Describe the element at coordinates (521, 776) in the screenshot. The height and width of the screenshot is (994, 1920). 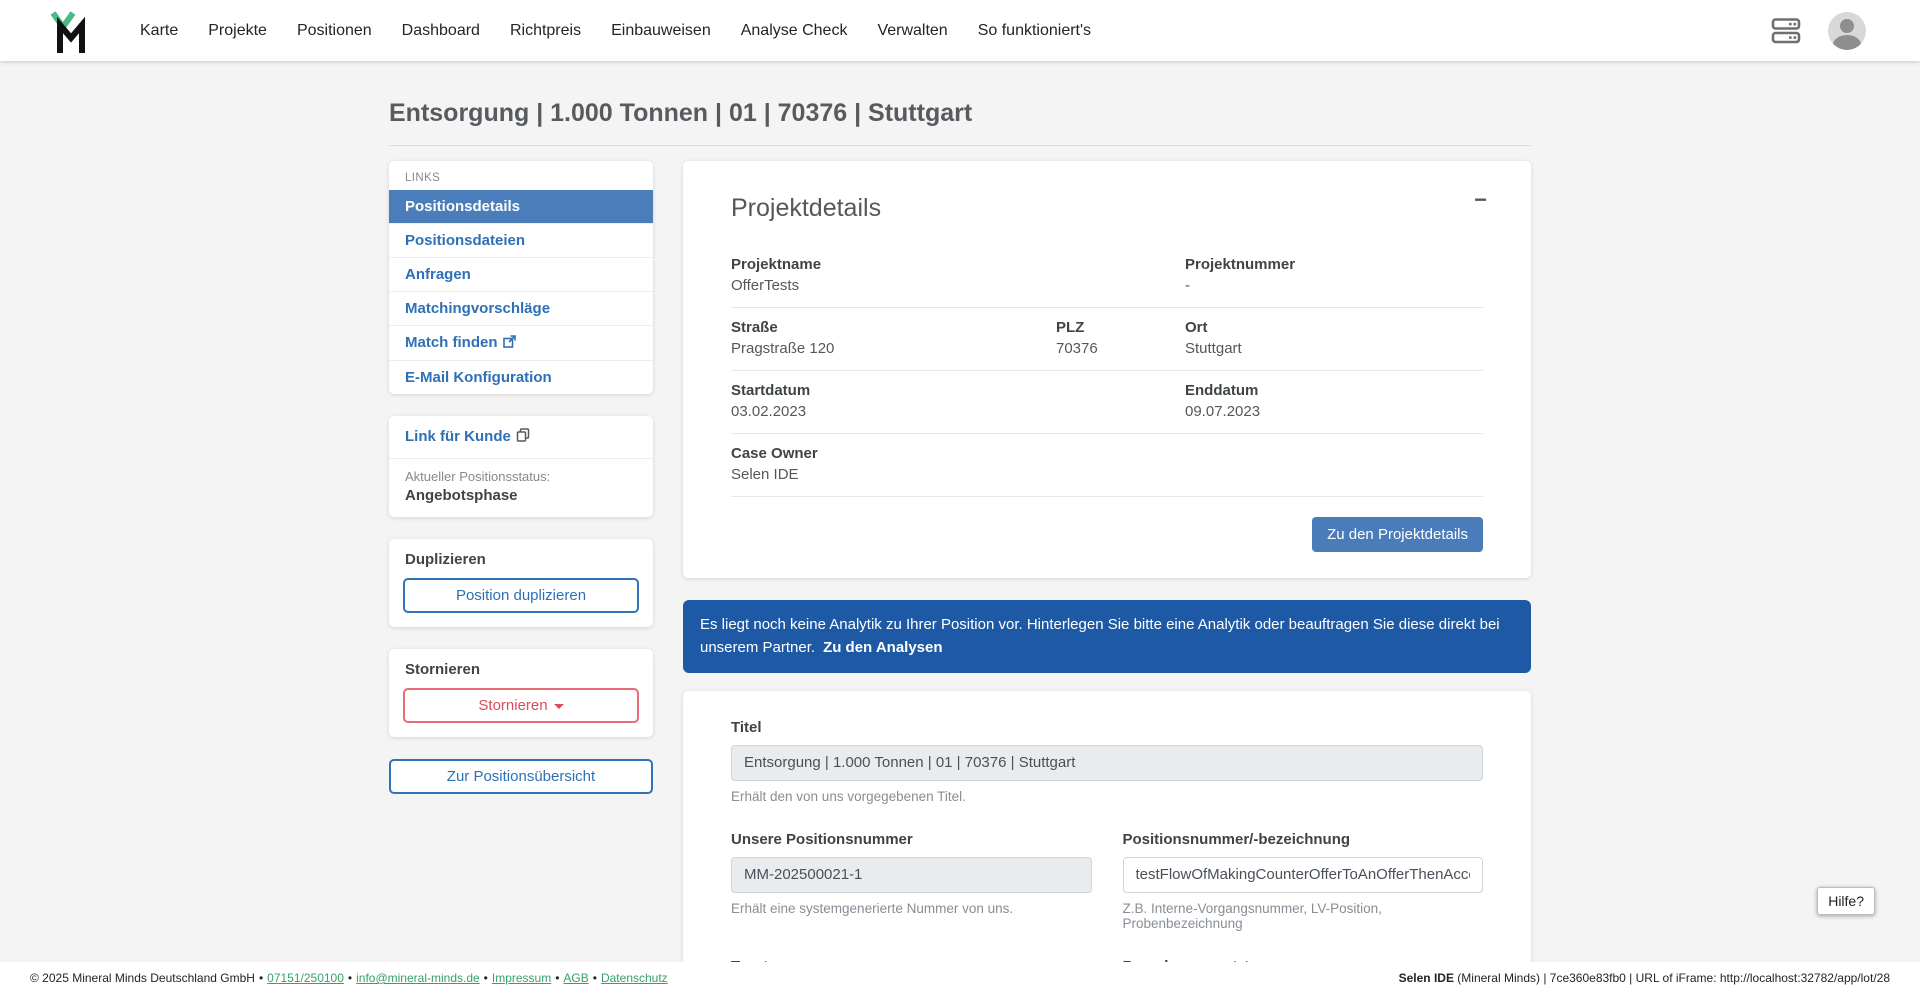
I see `zur-positionsuebersicht-button: Zur Positionsübersicht` at that location.